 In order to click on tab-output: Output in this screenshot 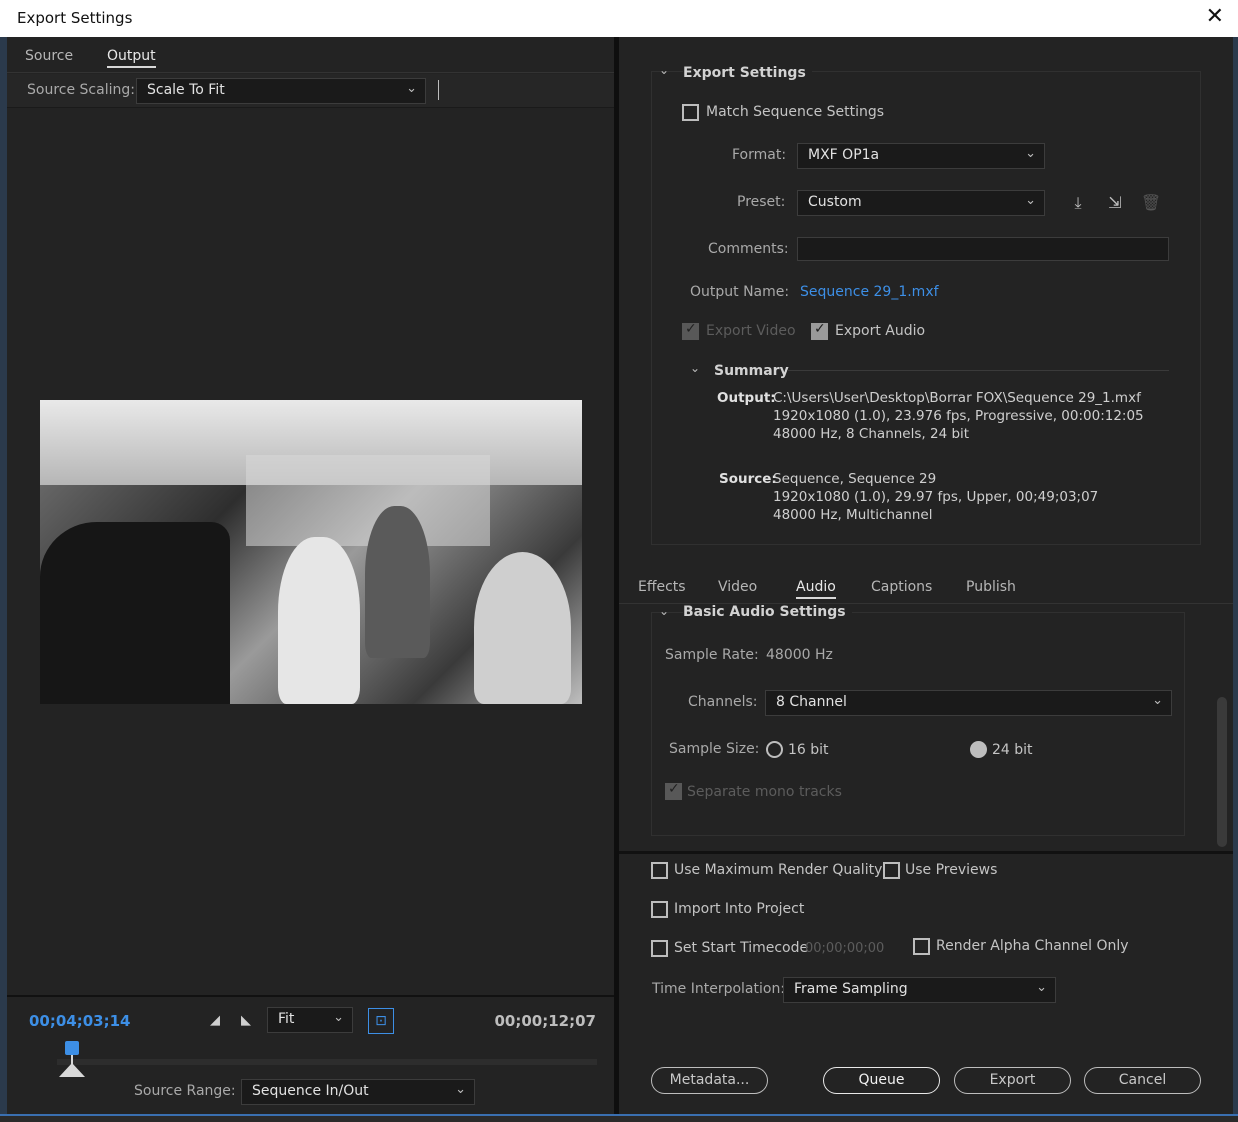, I will do `click(131, 58)`.